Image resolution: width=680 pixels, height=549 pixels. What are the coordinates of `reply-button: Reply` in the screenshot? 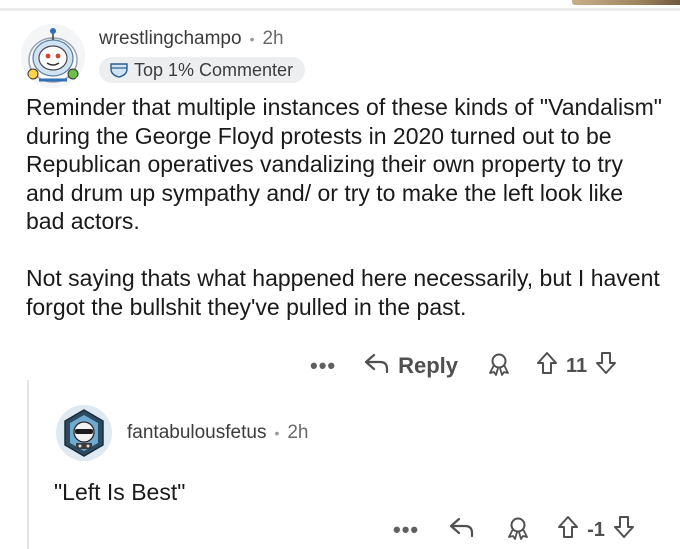 It's located at (411, 366).